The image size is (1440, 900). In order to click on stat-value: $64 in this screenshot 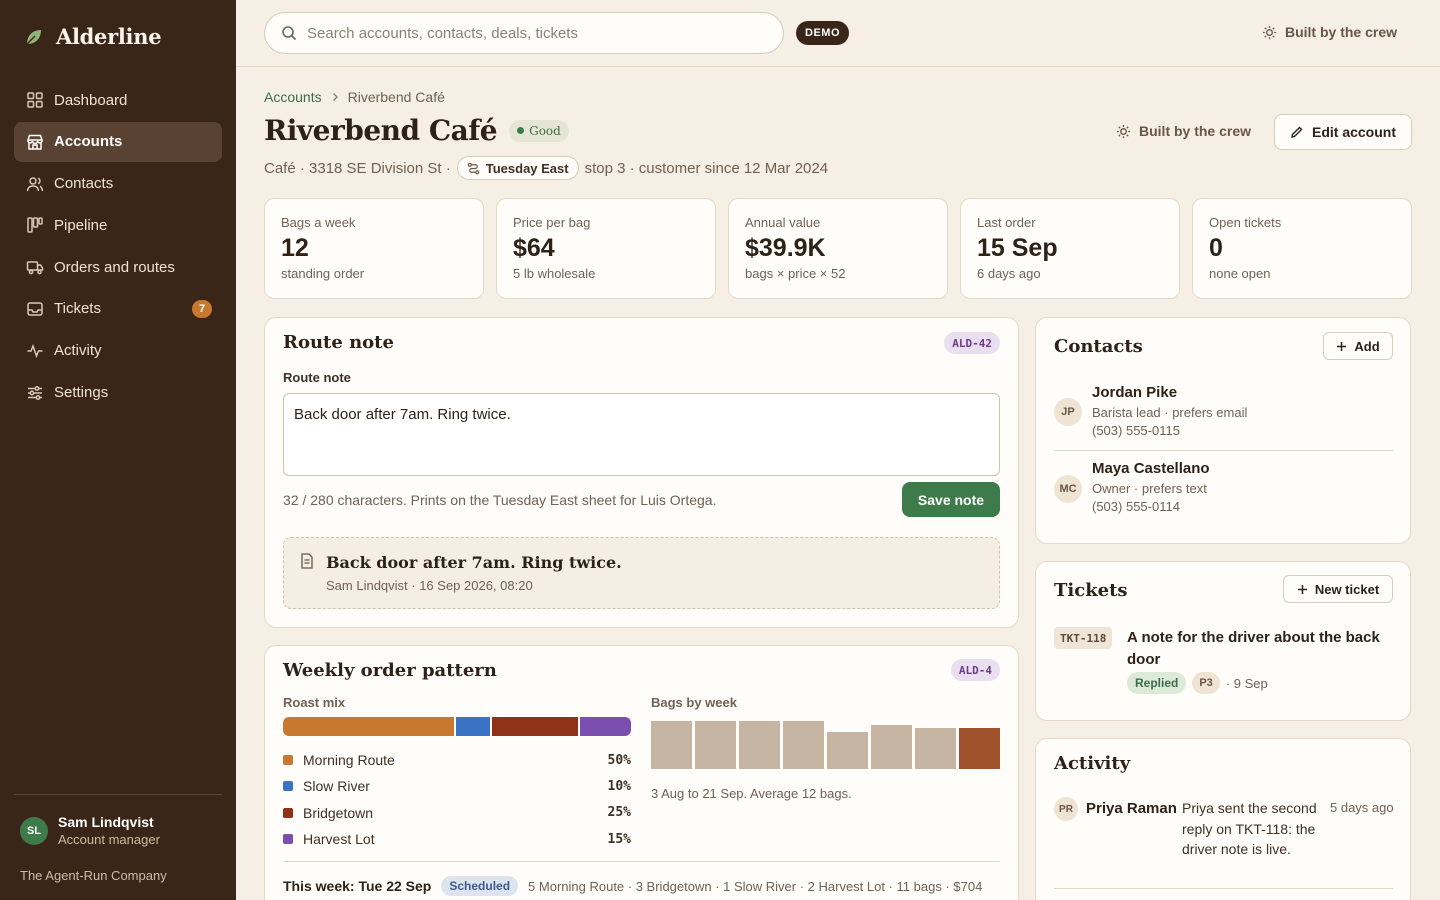, I will do `click(534, 248)`.